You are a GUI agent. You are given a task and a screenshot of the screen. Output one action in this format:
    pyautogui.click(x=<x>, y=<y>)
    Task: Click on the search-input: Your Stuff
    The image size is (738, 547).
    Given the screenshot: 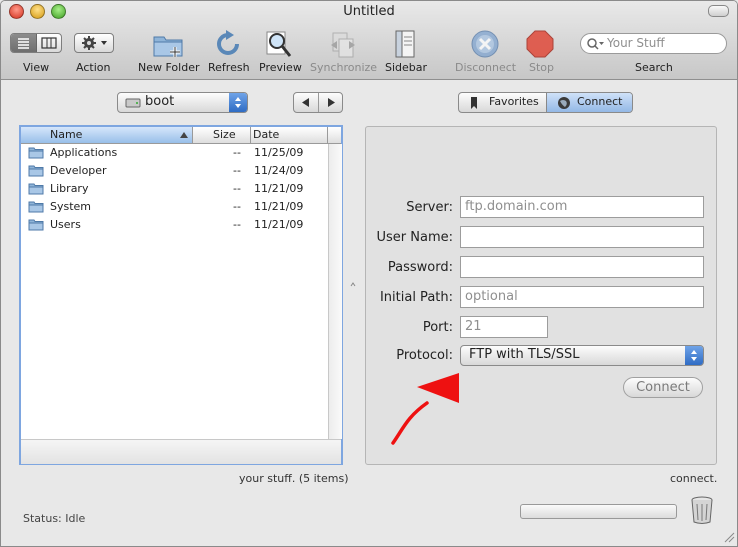 What is the action you would take?
    pyautogui.click(x=653, y=43)
    